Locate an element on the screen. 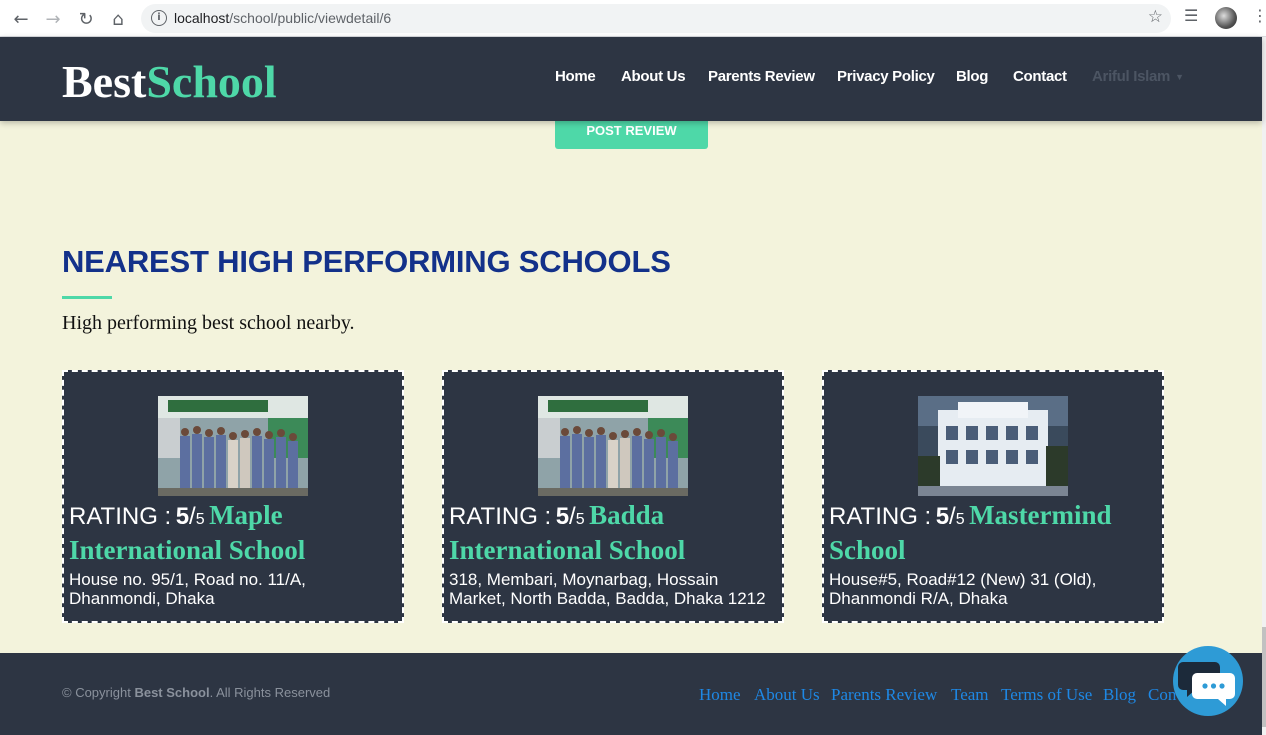  user-menu-dropdown: Ariful Islam ▼ is located at coordinates (1138, 76).